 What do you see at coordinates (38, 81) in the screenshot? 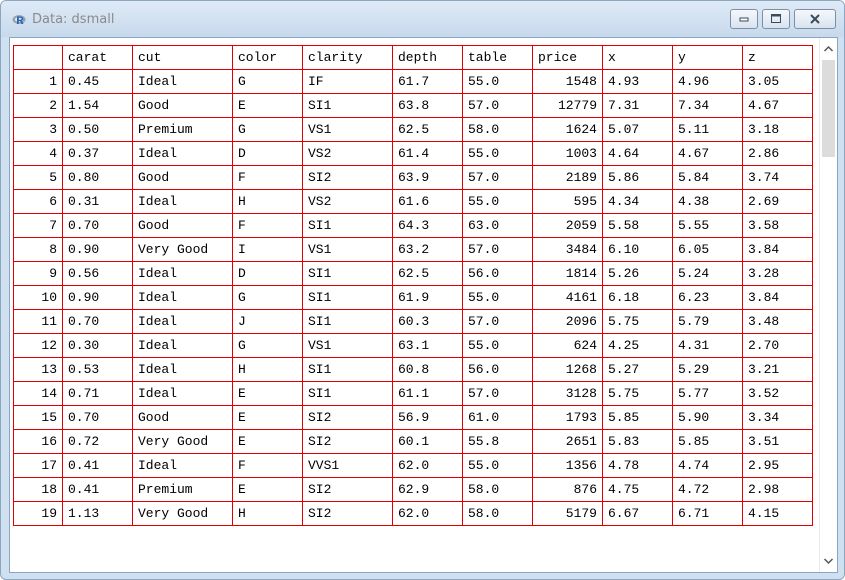
I see `row-name-cell: 1` at bounding box center [38, 81].